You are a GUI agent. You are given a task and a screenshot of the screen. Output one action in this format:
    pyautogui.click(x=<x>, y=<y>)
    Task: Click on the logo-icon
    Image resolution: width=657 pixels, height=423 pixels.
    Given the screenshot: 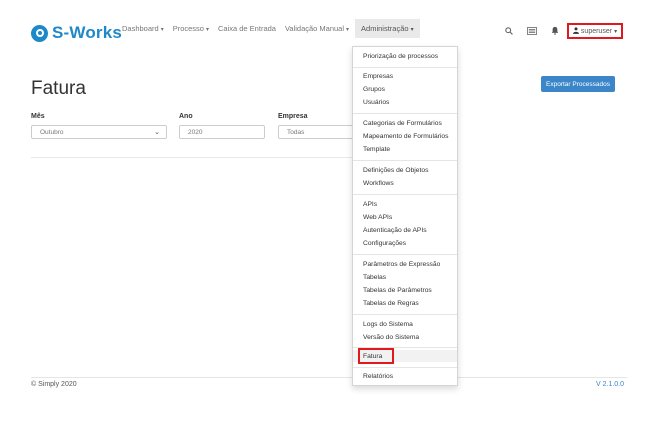 What is the action you would take?
    pyautogui.click(x=39, y=33)
    